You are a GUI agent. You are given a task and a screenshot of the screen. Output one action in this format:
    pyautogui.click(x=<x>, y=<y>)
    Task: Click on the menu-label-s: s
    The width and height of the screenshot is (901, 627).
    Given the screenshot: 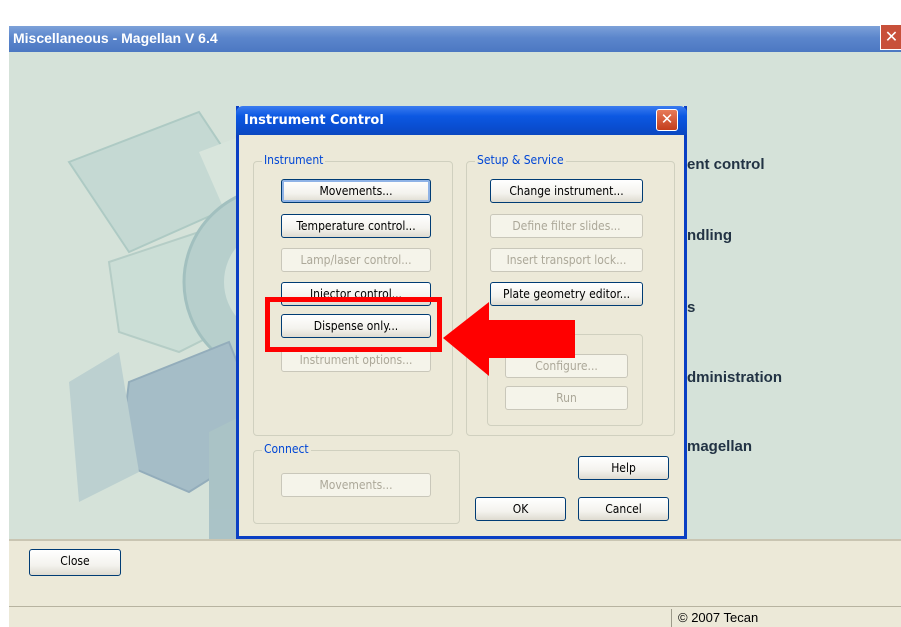 What is the action you would take?
    pyautogui.click(x=691, y=307)
    